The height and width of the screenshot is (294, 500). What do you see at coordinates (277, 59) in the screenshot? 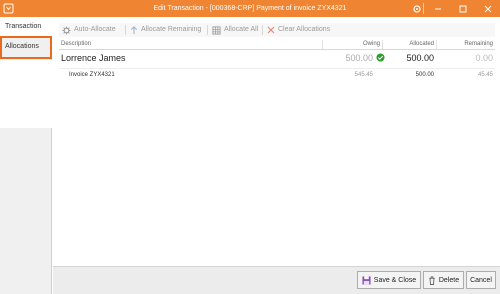
I see `group-row: Lorrence James 500.00 500.00 0.00` at bounding box center [277, 59].